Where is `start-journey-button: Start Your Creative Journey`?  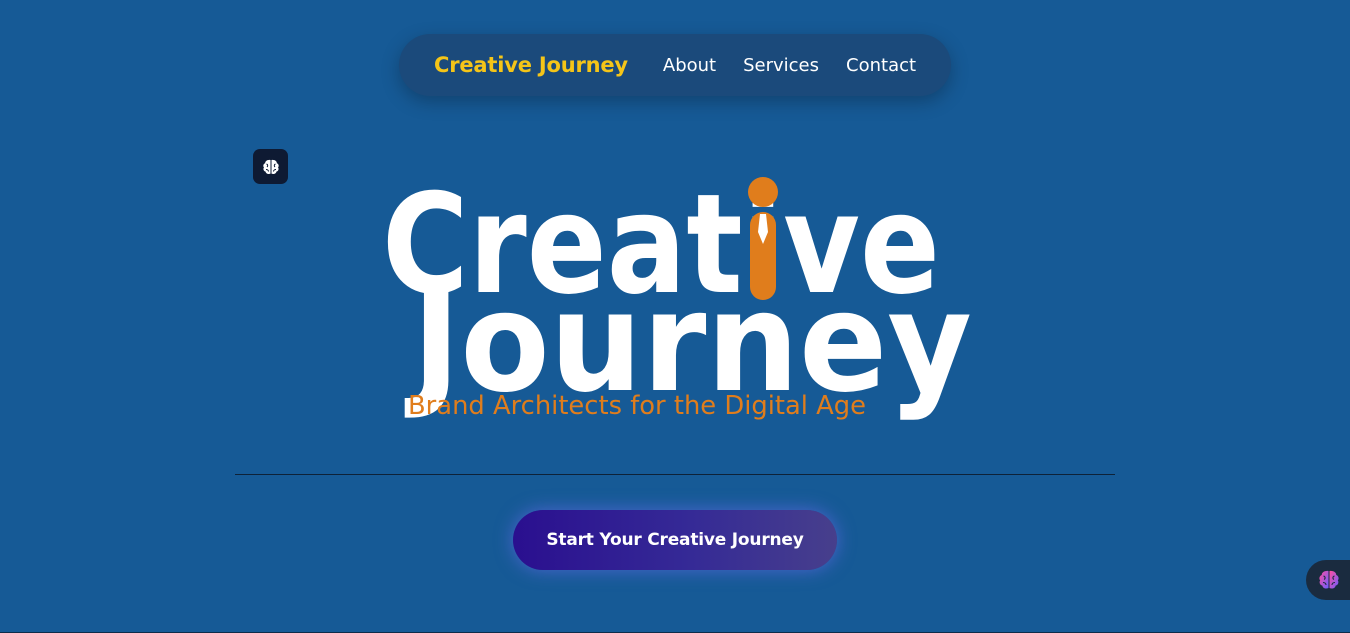
start-journey-button: Start Your Creative Journey is located at coordinates (675, 540).